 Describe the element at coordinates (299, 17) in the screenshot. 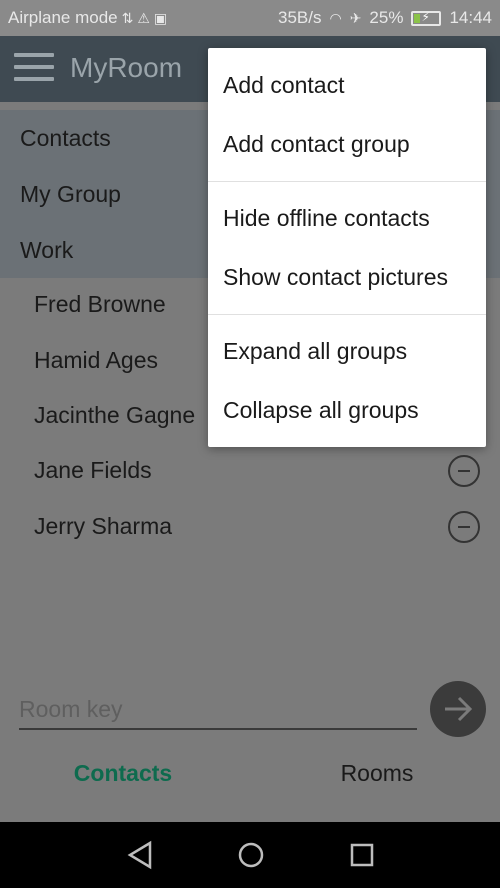

I see `network-speed: 35B/s` at that location.